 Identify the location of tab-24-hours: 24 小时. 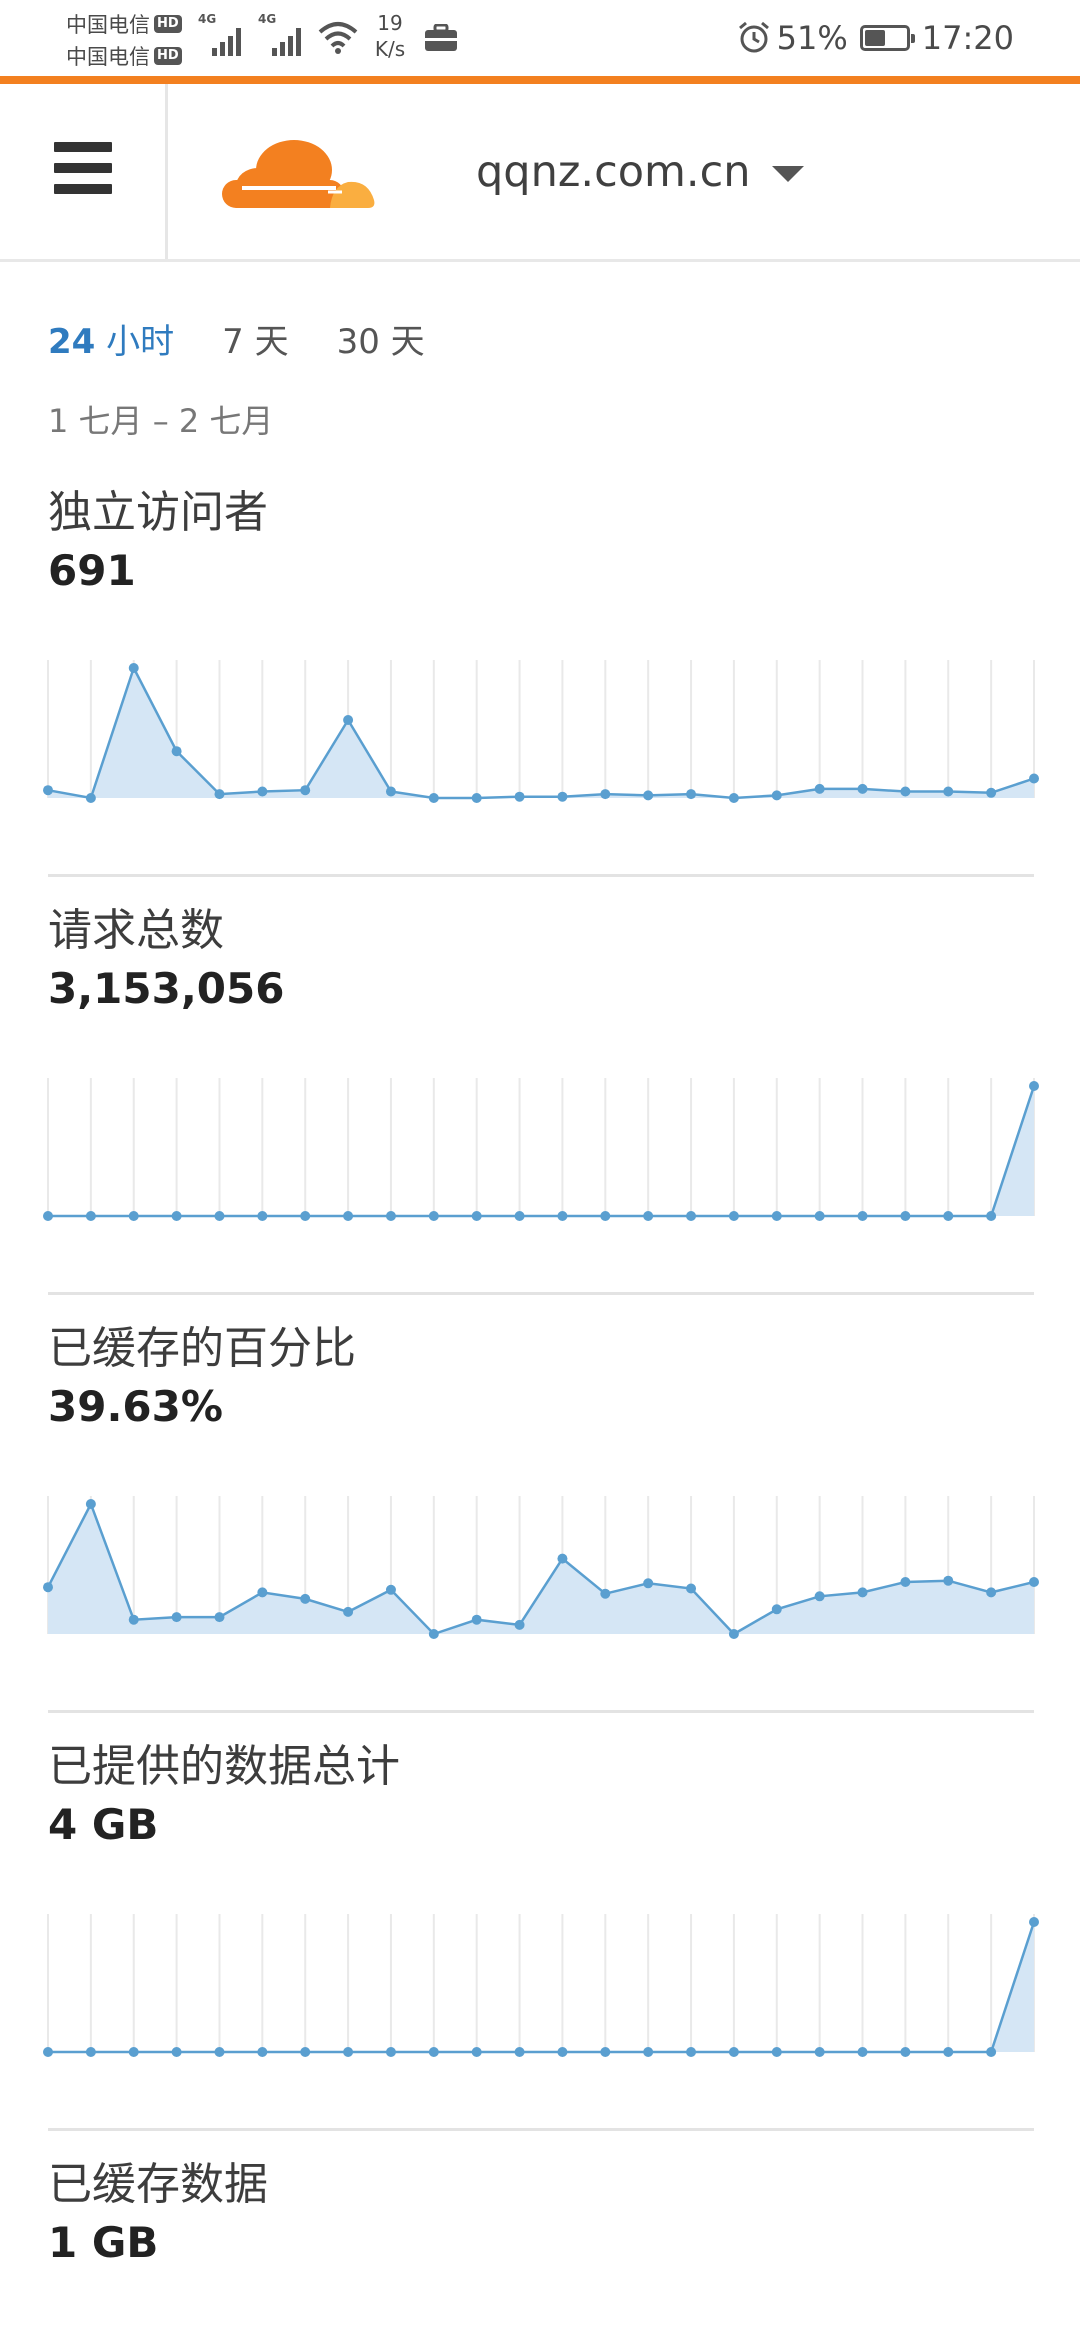
(111, 338).